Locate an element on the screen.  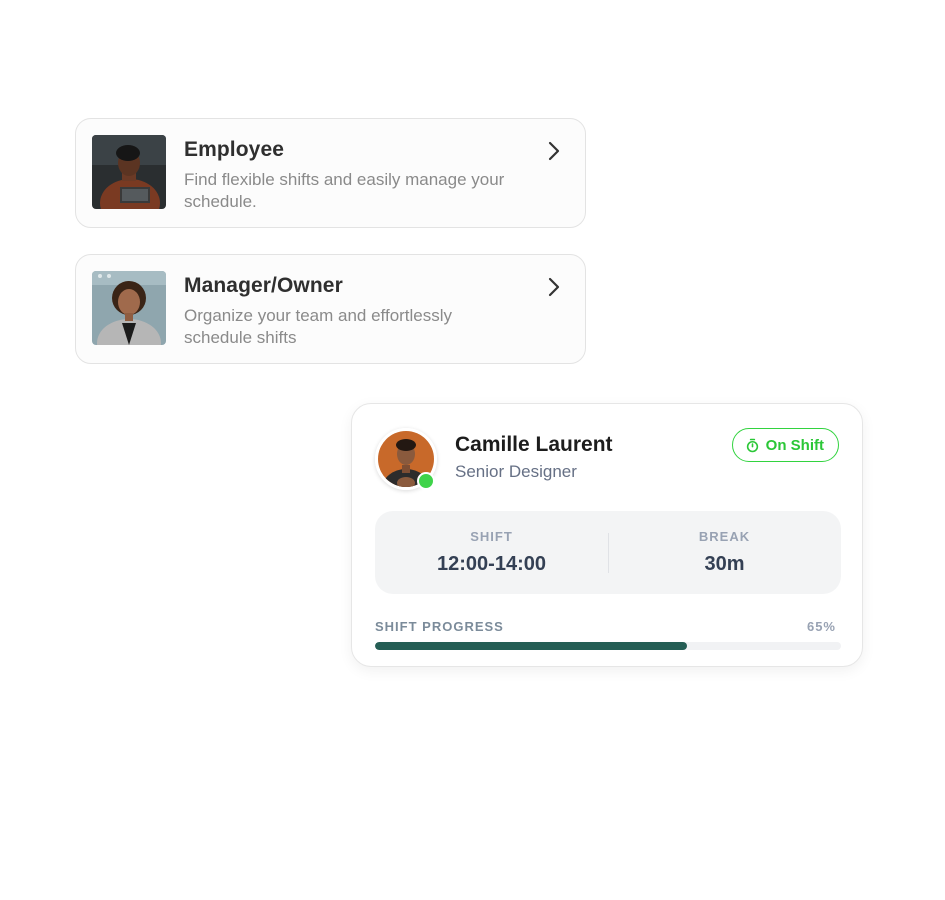
stopwatch-icon is located at coordinates (752, 445).